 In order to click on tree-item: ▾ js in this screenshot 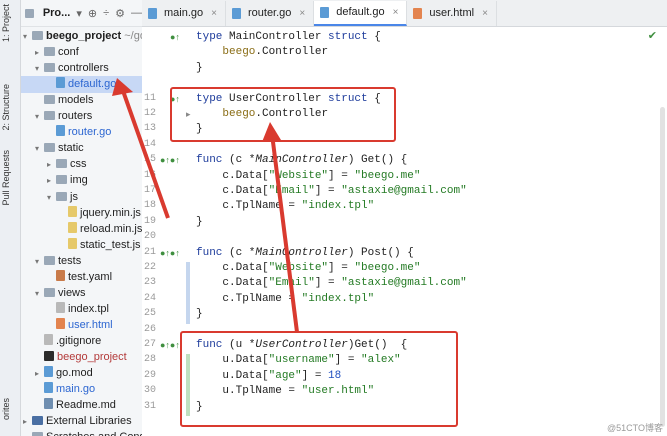, I will do `click(49, 197)`.